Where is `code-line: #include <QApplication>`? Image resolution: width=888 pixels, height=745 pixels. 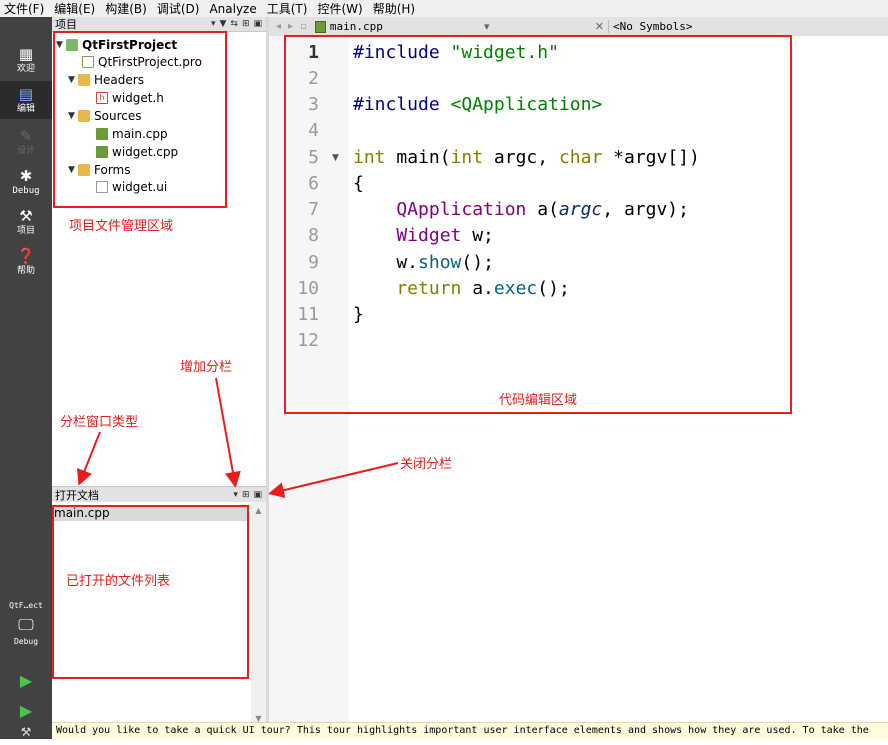
code-line: #include <QApplication> is located at coordinates (477, 105).